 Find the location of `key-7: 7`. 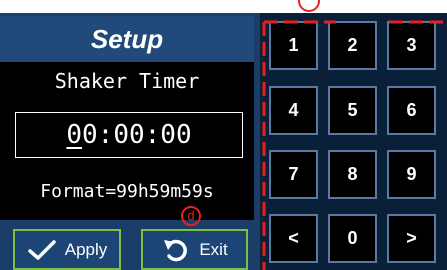

key-7: 7 is located at coordinates (293, 174).